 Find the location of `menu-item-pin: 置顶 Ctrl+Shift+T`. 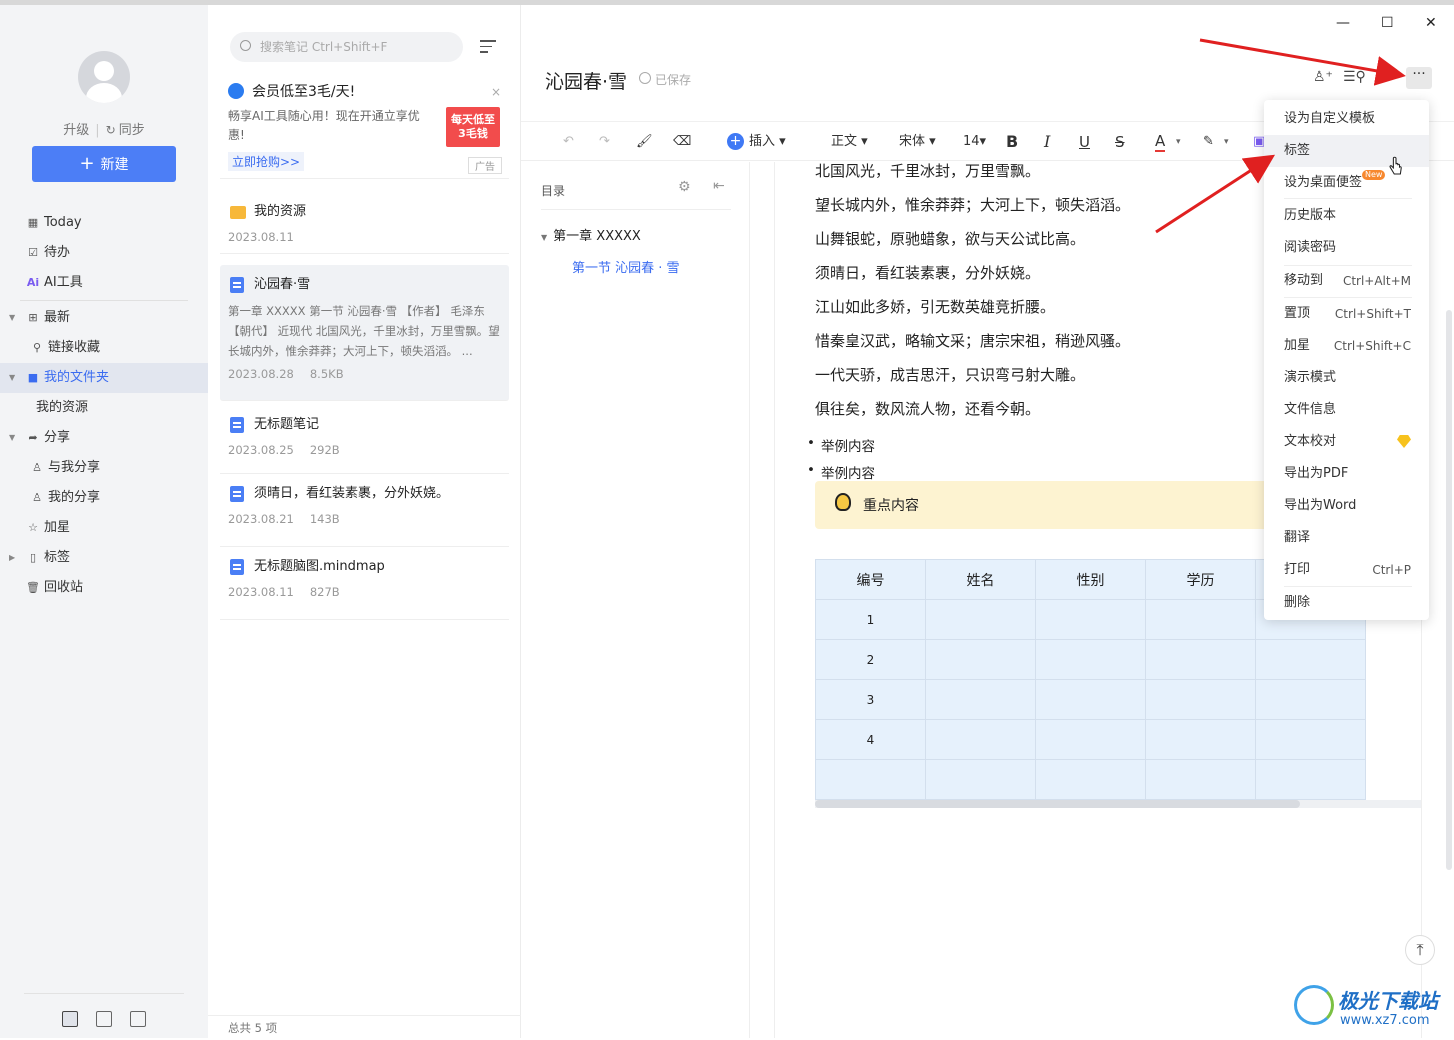

menu-item-pin: 置顶 Ctrl+Shift+T is located at coordinates (1346, 314).